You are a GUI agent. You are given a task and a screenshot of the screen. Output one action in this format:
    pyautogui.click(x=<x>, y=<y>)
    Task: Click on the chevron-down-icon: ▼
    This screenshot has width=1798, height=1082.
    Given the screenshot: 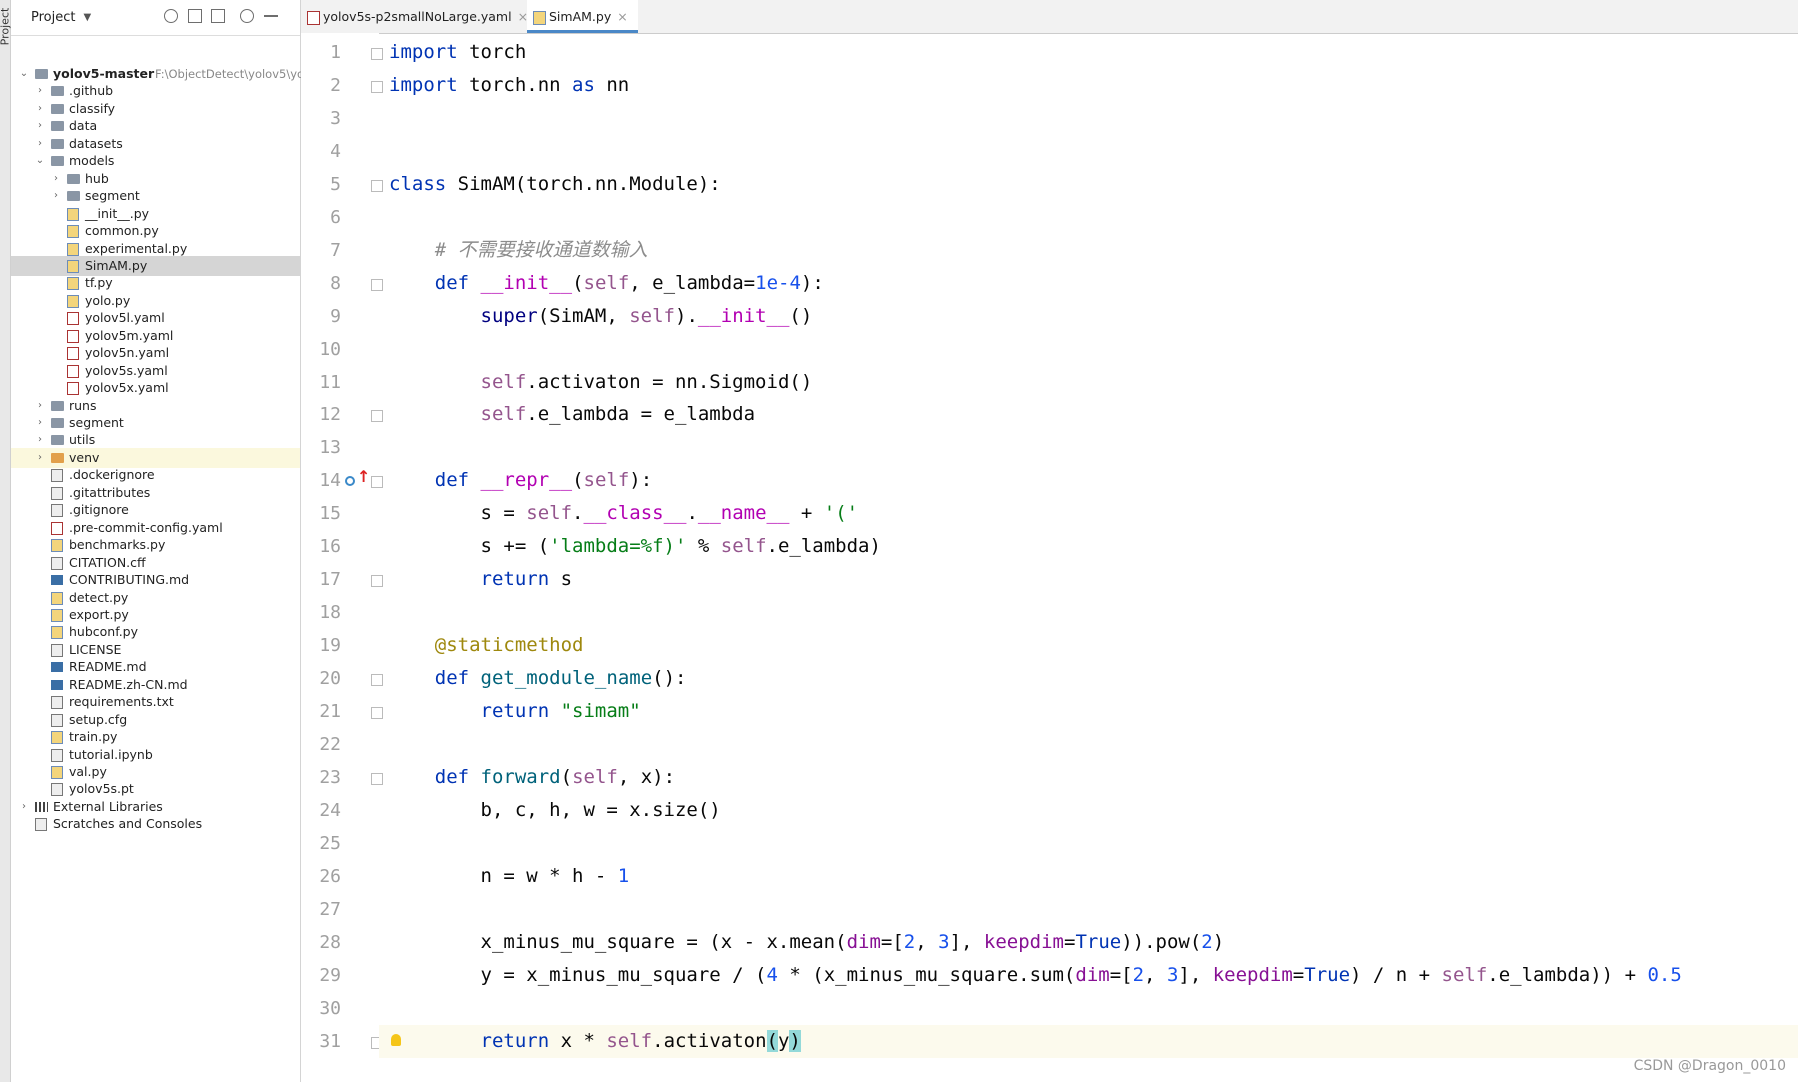 What is the action you would take?
    pyautogui.click(x=87, y=17)
    